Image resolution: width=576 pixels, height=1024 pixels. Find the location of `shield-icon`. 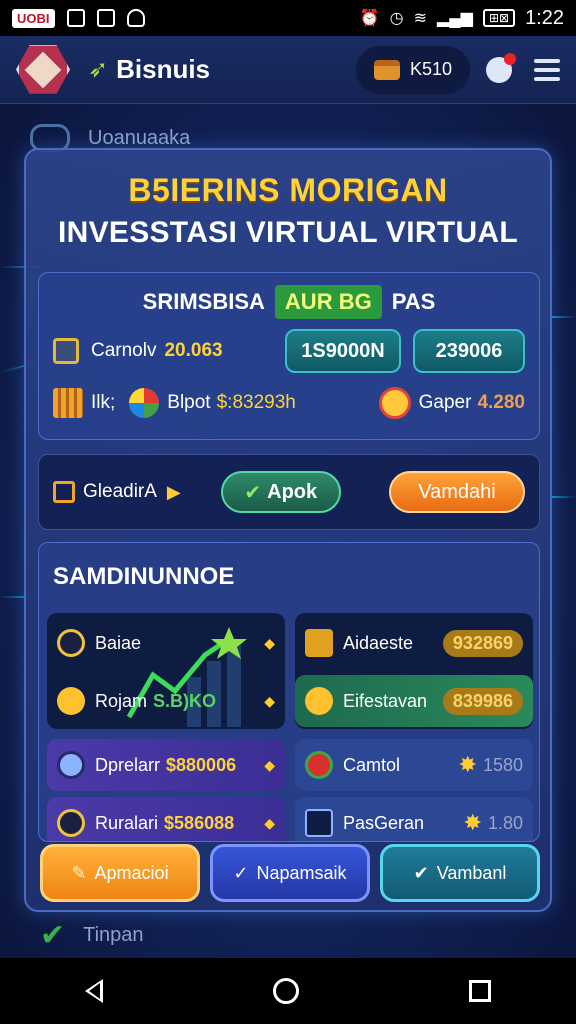

shield-icon is located at coordinates (135, 18).